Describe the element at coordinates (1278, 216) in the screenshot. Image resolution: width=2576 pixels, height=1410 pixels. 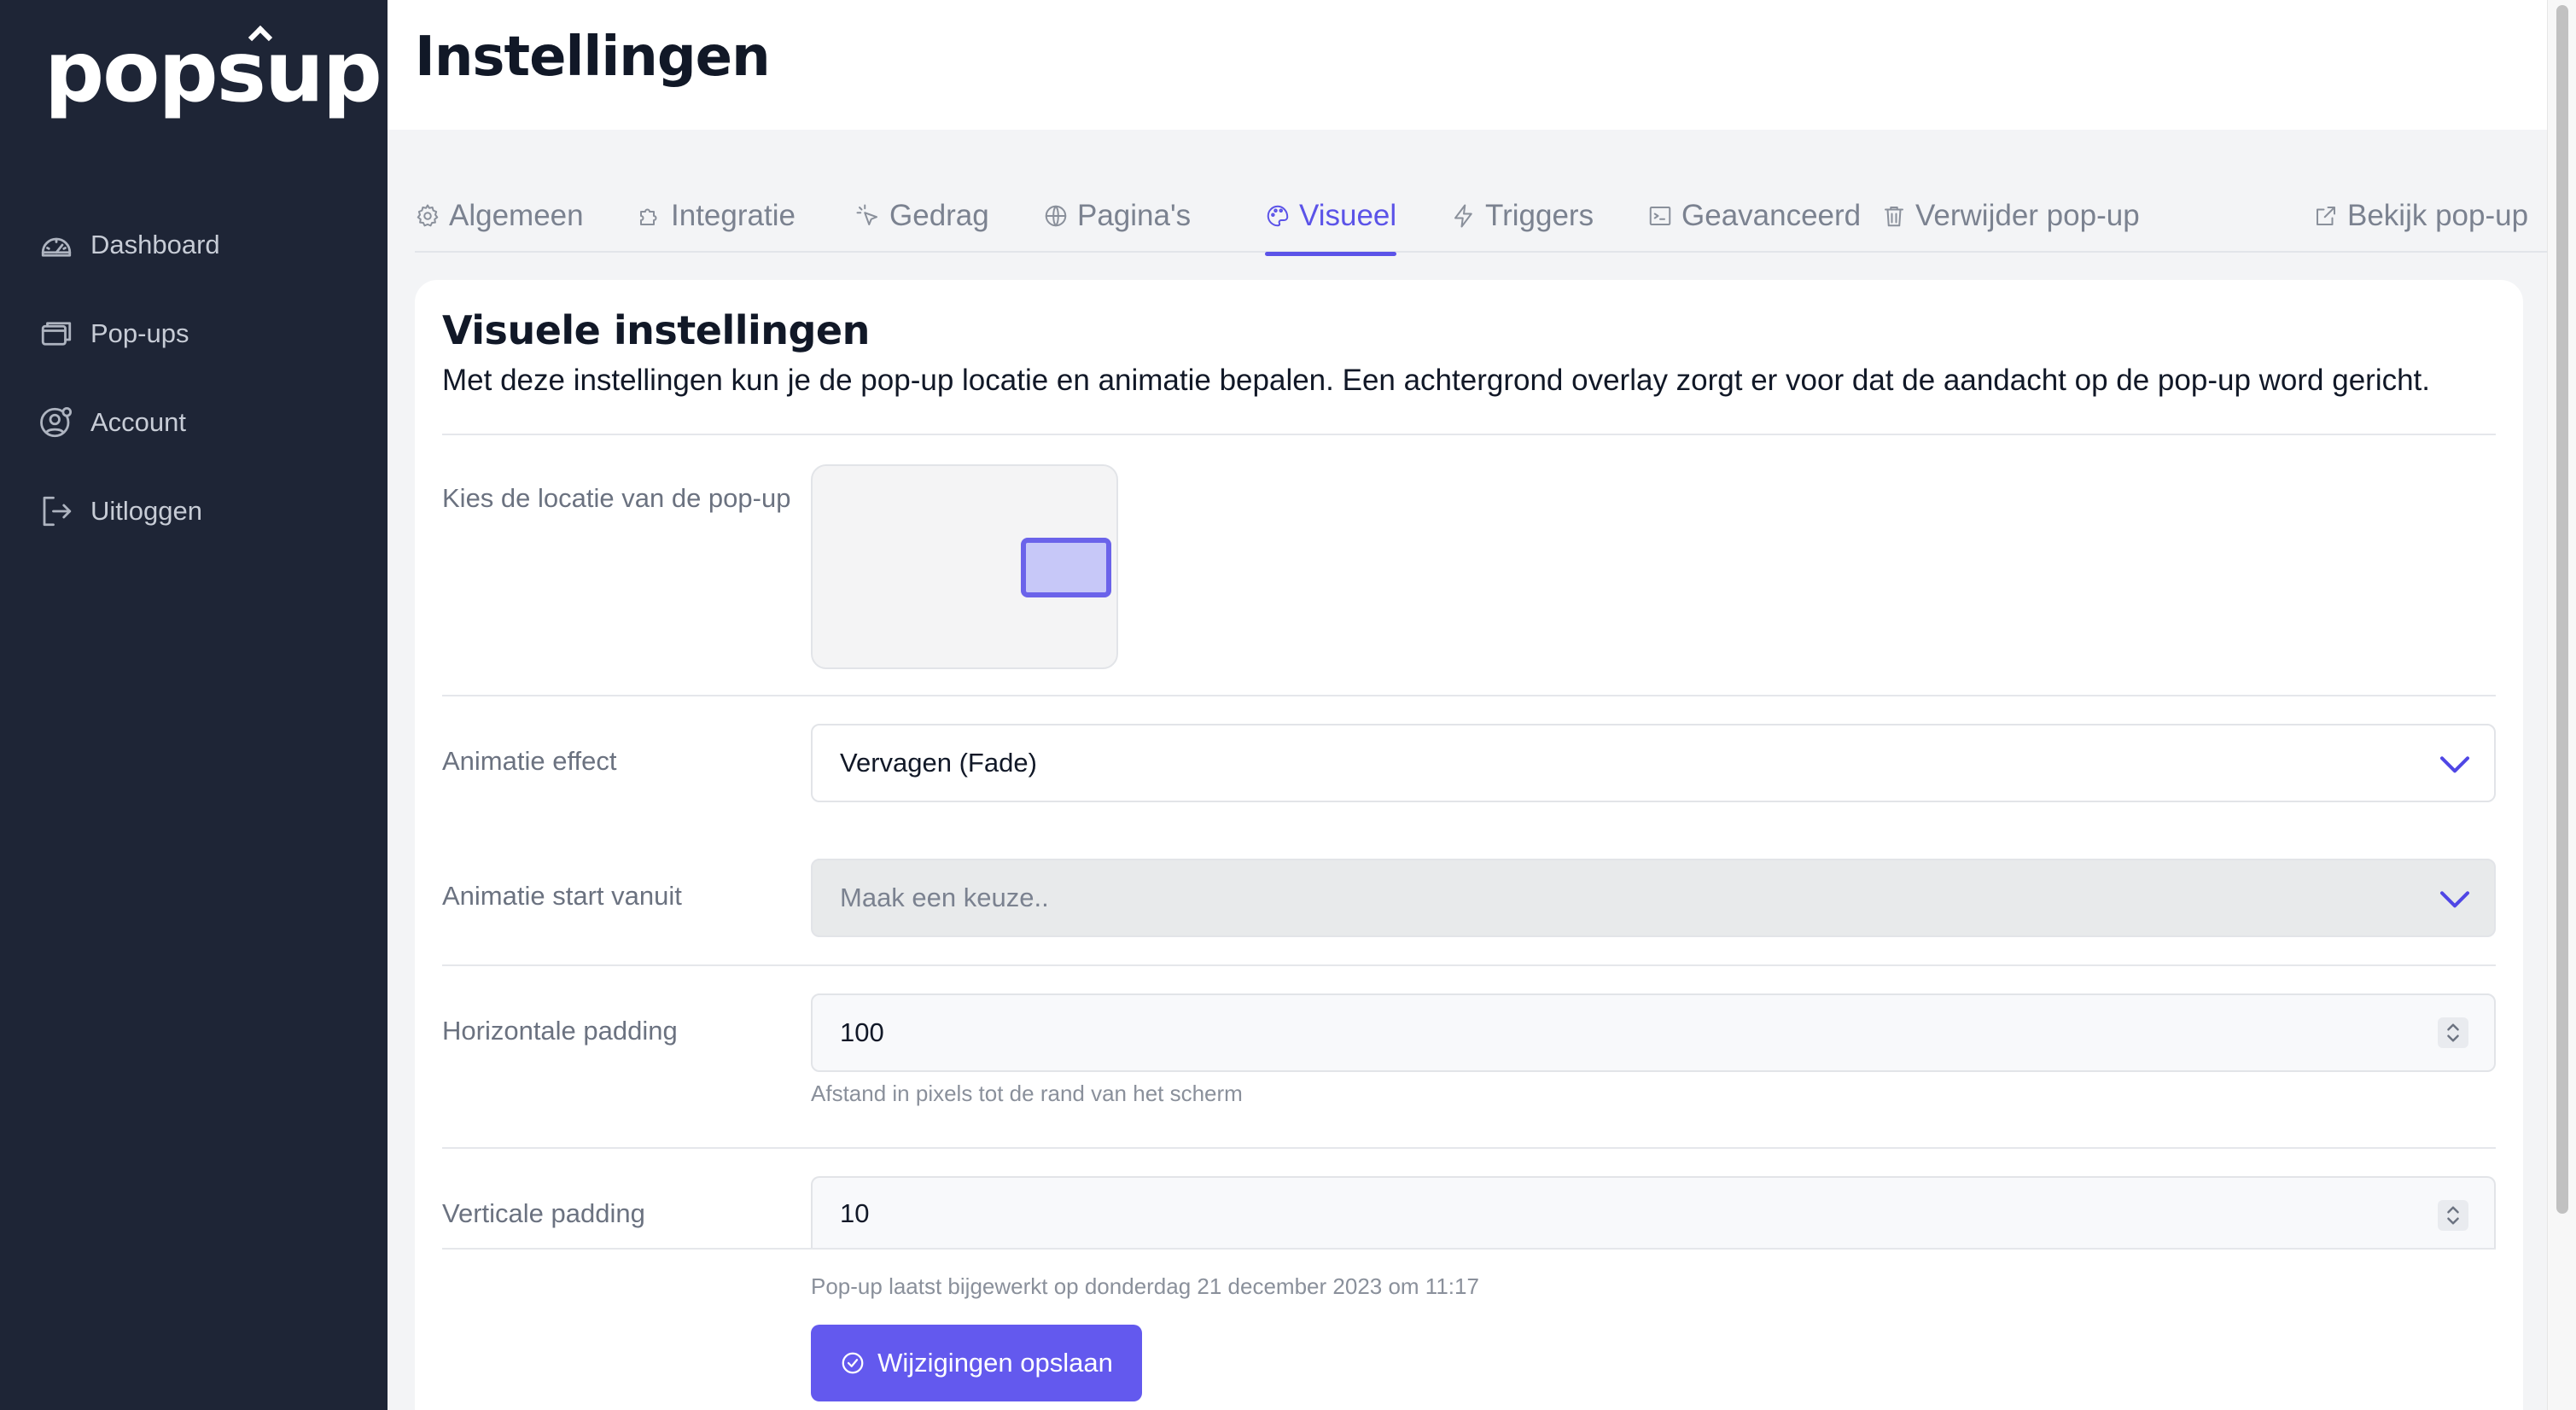
I see `palette-icon` at that location.